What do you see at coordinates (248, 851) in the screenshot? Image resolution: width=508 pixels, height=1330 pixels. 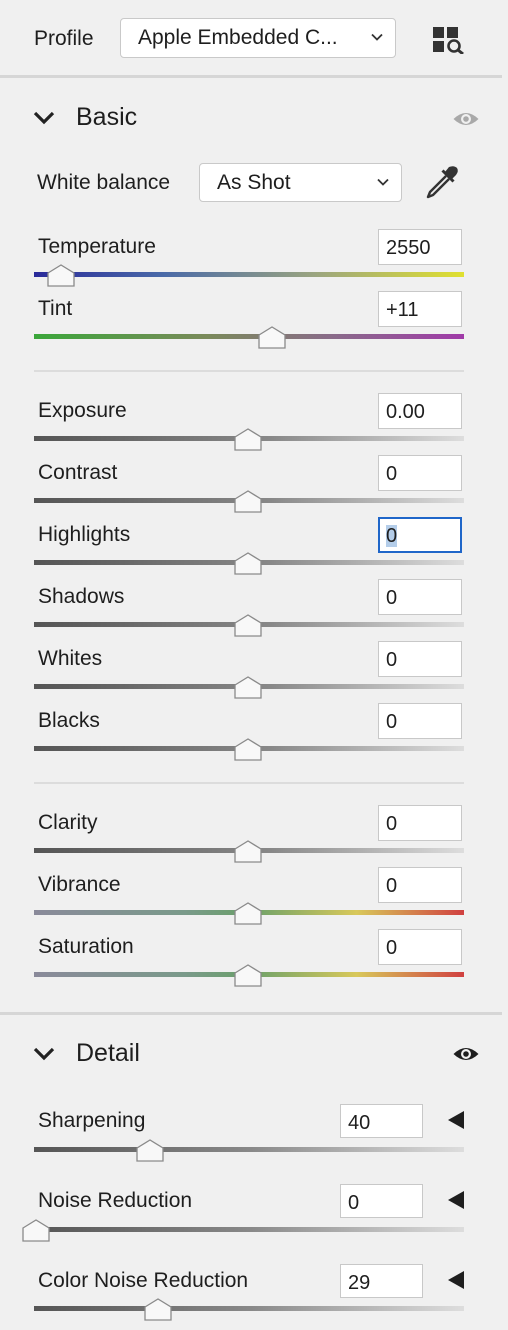 I see `clarity-thumb` at bounding box center [248, 851].